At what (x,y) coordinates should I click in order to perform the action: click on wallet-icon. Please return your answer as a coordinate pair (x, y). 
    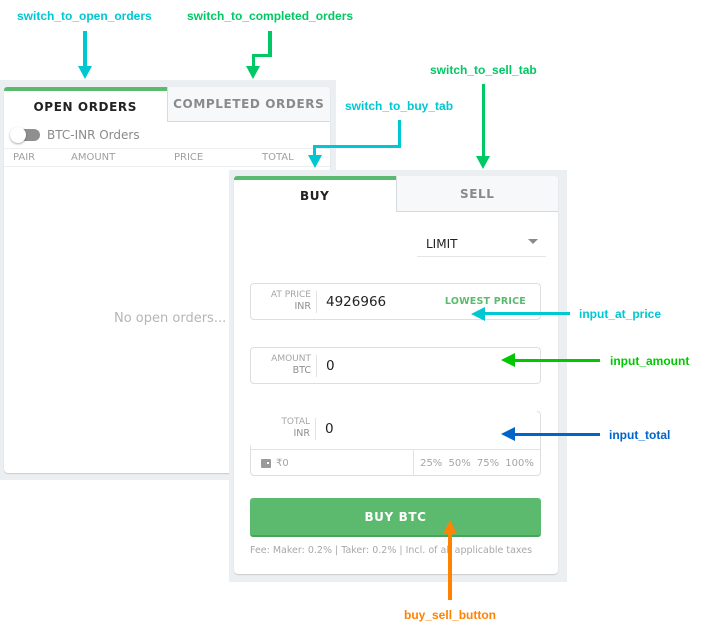
    Looking at the image, I should click on (266, 463).